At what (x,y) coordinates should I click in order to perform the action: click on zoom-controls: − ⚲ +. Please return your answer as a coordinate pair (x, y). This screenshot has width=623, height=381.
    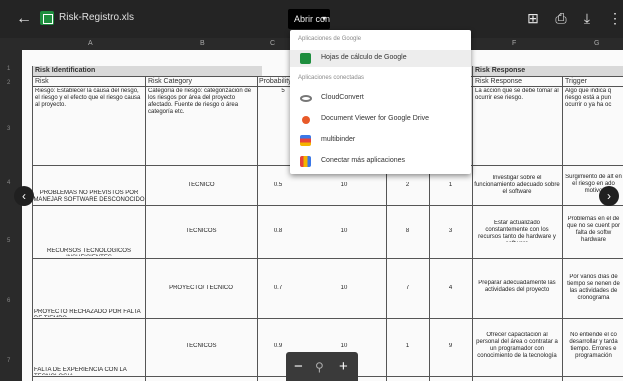
    Looking at the image, I should click on (322, 366).